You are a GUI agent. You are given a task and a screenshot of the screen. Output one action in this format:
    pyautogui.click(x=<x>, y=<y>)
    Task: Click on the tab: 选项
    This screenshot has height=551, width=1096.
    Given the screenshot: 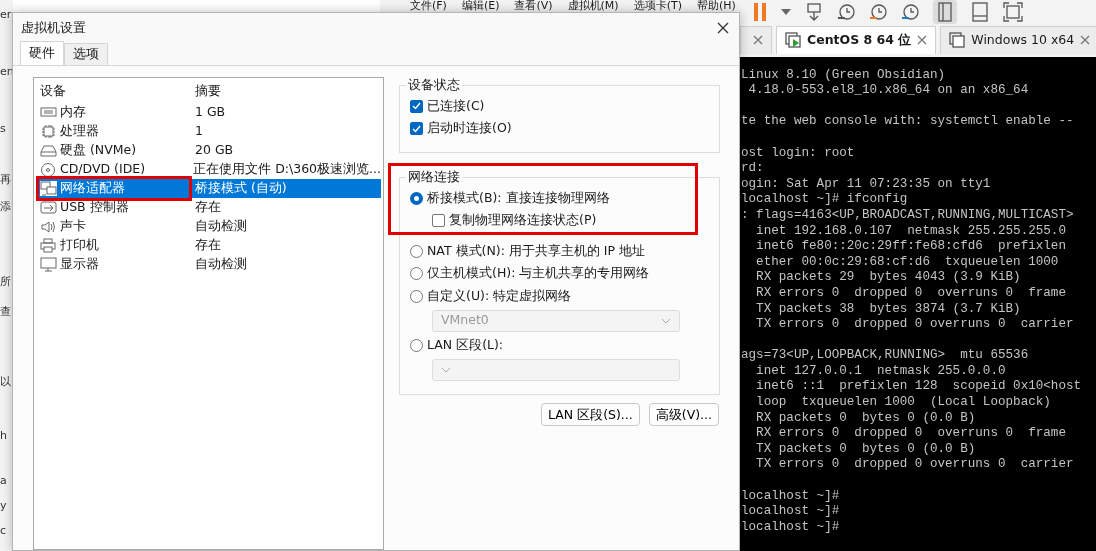 What is the action you would take?
    pyautogui.click(x=86, y=54)
    